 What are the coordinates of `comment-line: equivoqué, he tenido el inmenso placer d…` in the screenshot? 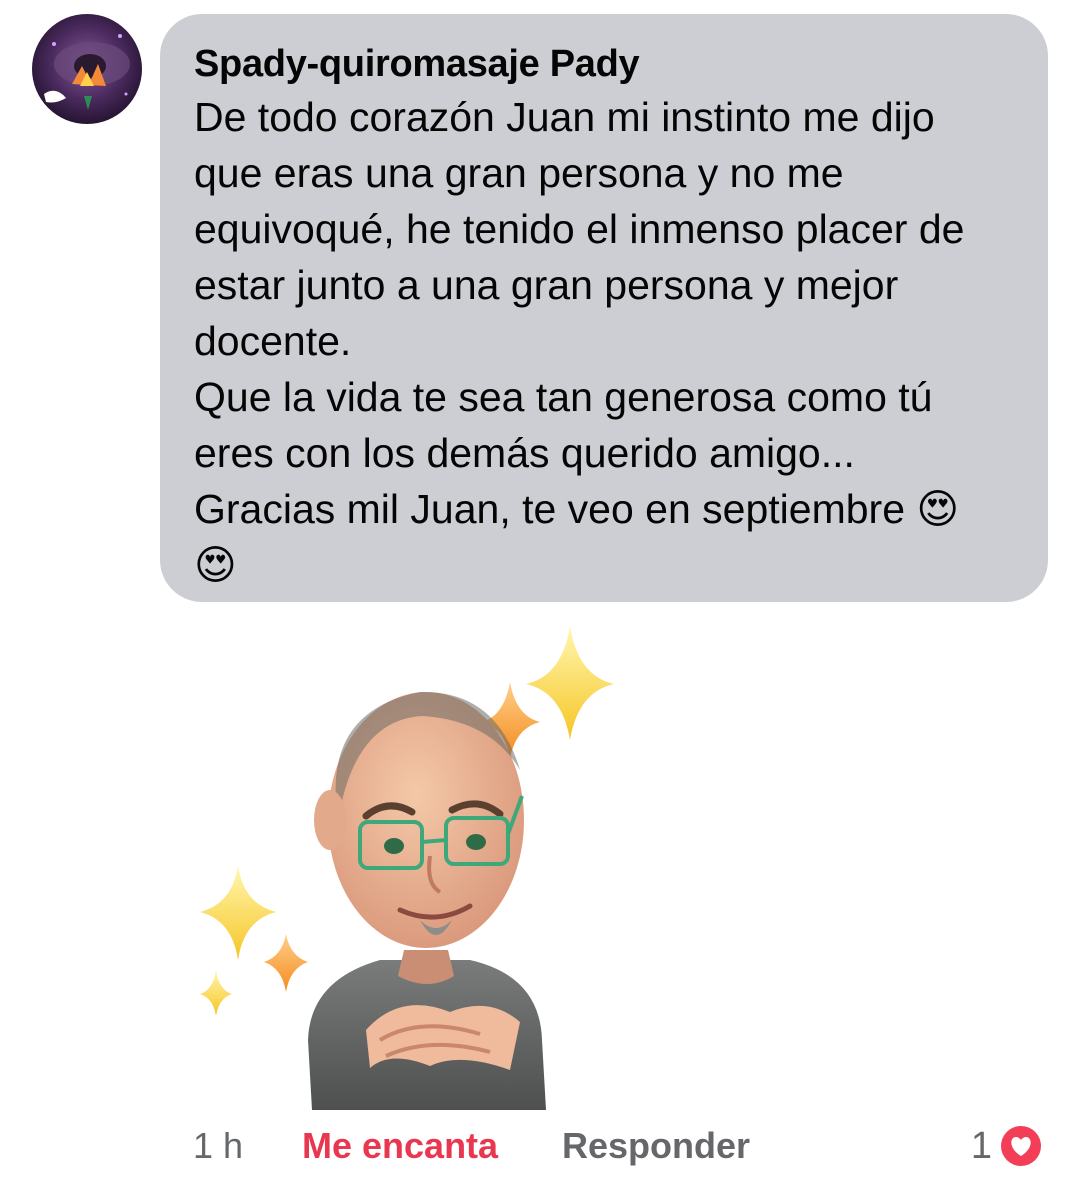 It's located at (579, 229).